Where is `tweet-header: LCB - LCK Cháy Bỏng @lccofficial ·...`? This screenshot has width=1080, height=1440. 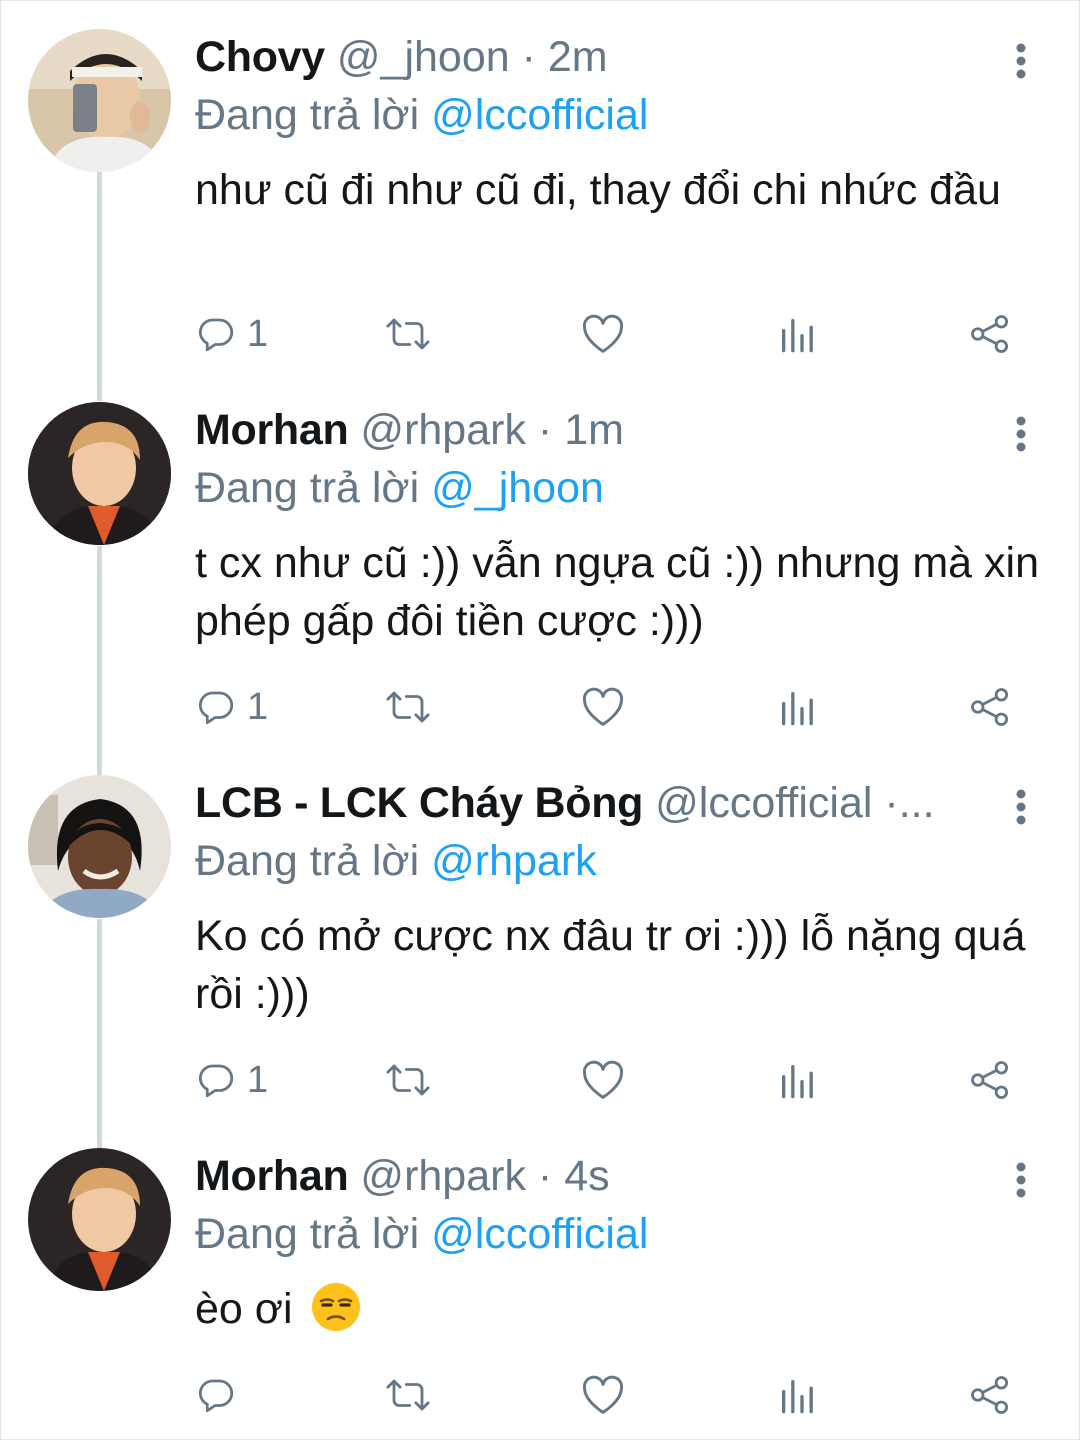
tweet-header: LCB - LCK Cháy Bỏng @lccofficial ·... is located at coordinates (618, 803).